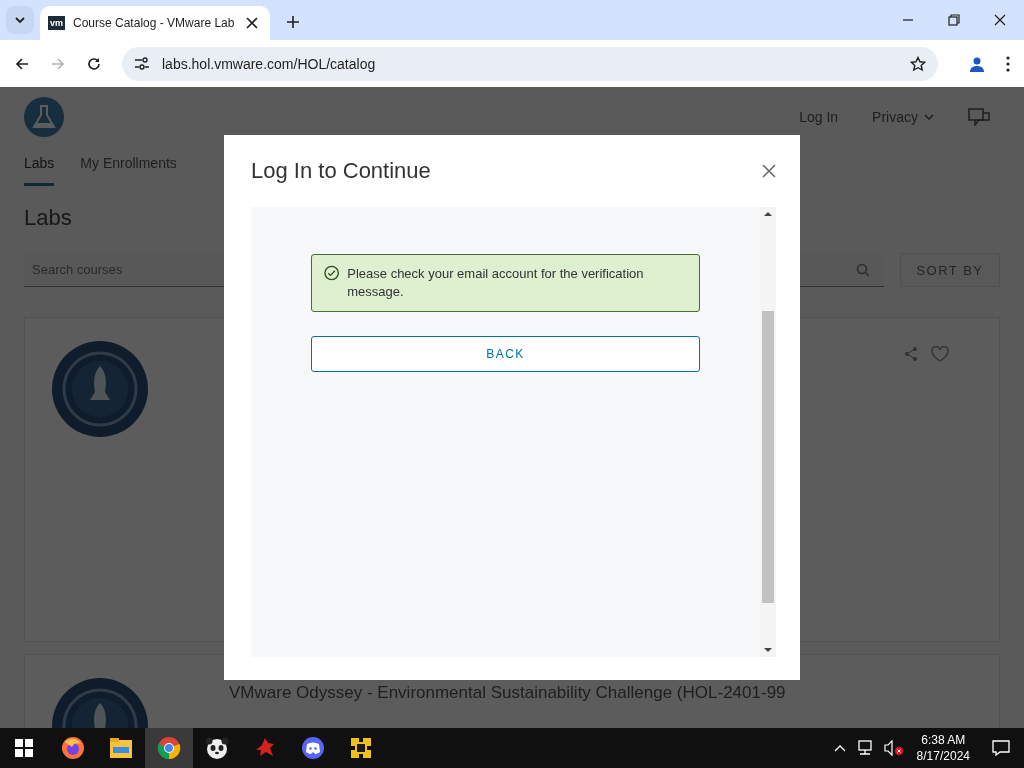 This screenshot has width=1024, height=768. What do you see at coordinates (1001, 748) in the screenshot?
I see `notification-icon` at bounding box center [1001, 748].